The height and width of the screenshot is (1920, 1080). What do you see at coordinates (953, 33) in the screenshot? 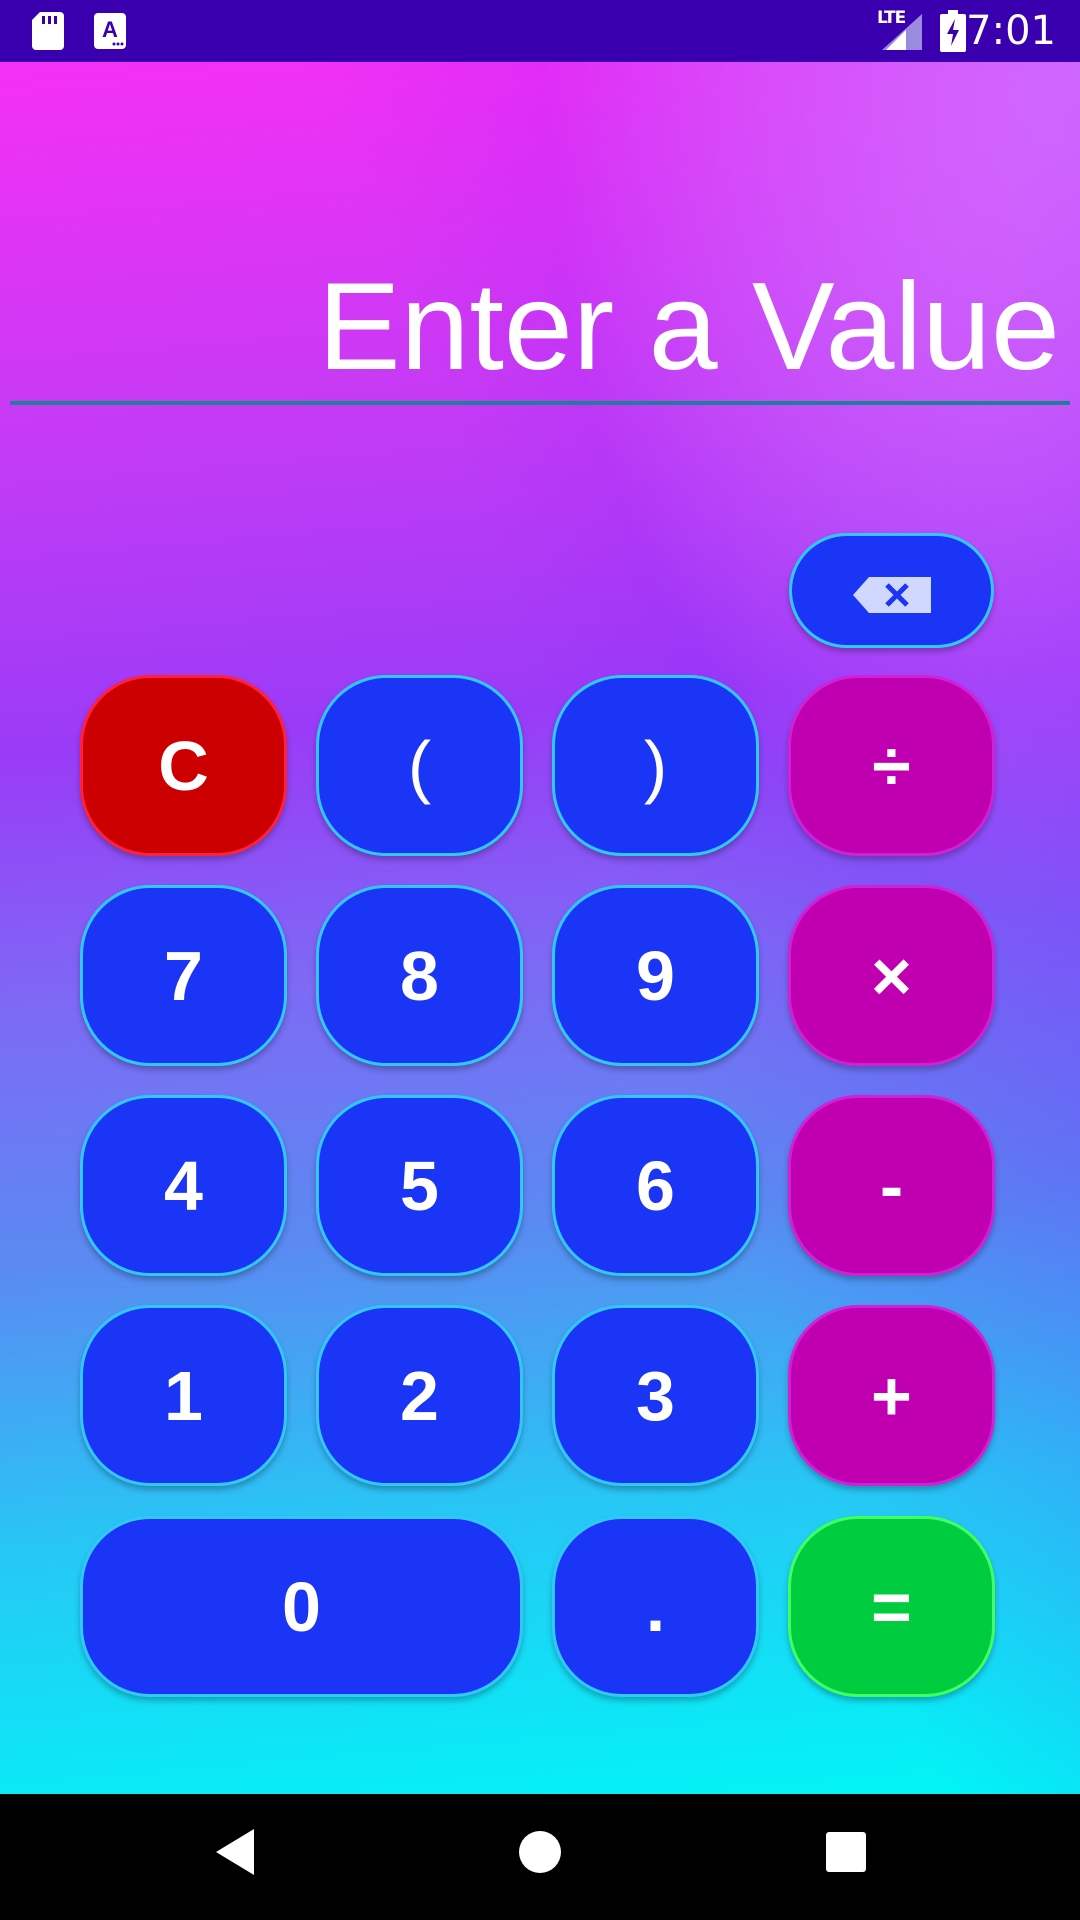
I see `battery-charging-icon` at bounding box center [953, 33].